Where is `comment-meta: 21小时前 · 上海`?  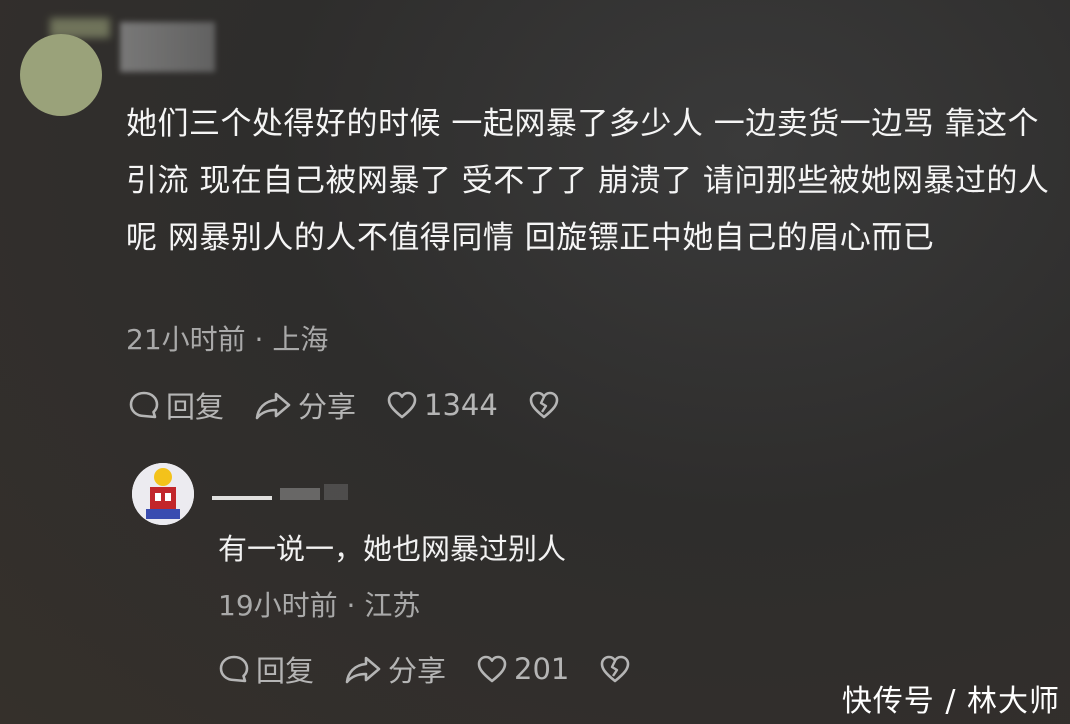
comment-meta: 21小时前 · 上海 is located at coordinates (227, 339).